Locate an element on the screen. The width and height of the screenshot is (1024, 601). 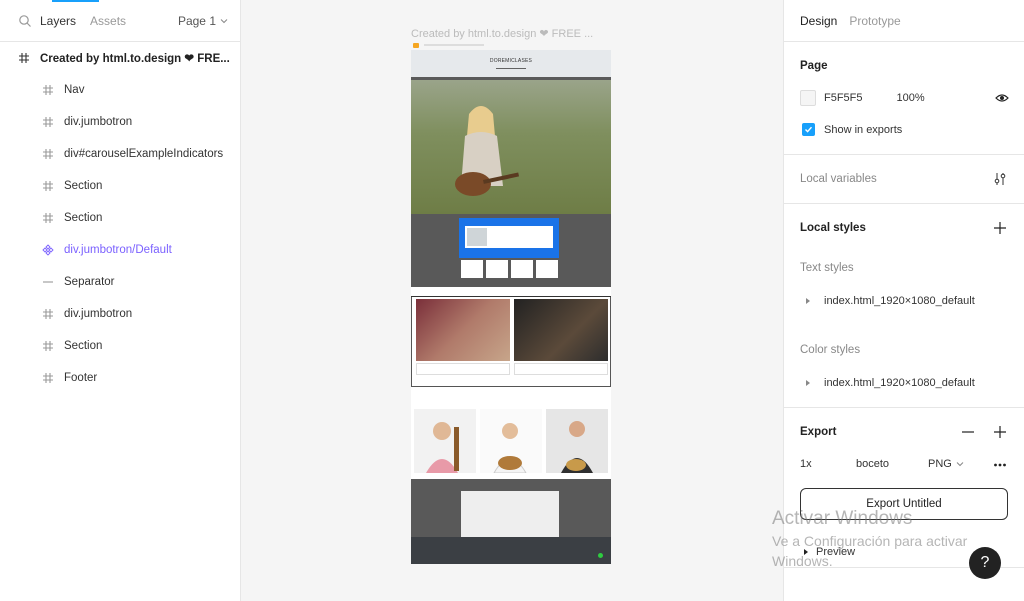
add-style-icon is located at coordinates (1000, 228).